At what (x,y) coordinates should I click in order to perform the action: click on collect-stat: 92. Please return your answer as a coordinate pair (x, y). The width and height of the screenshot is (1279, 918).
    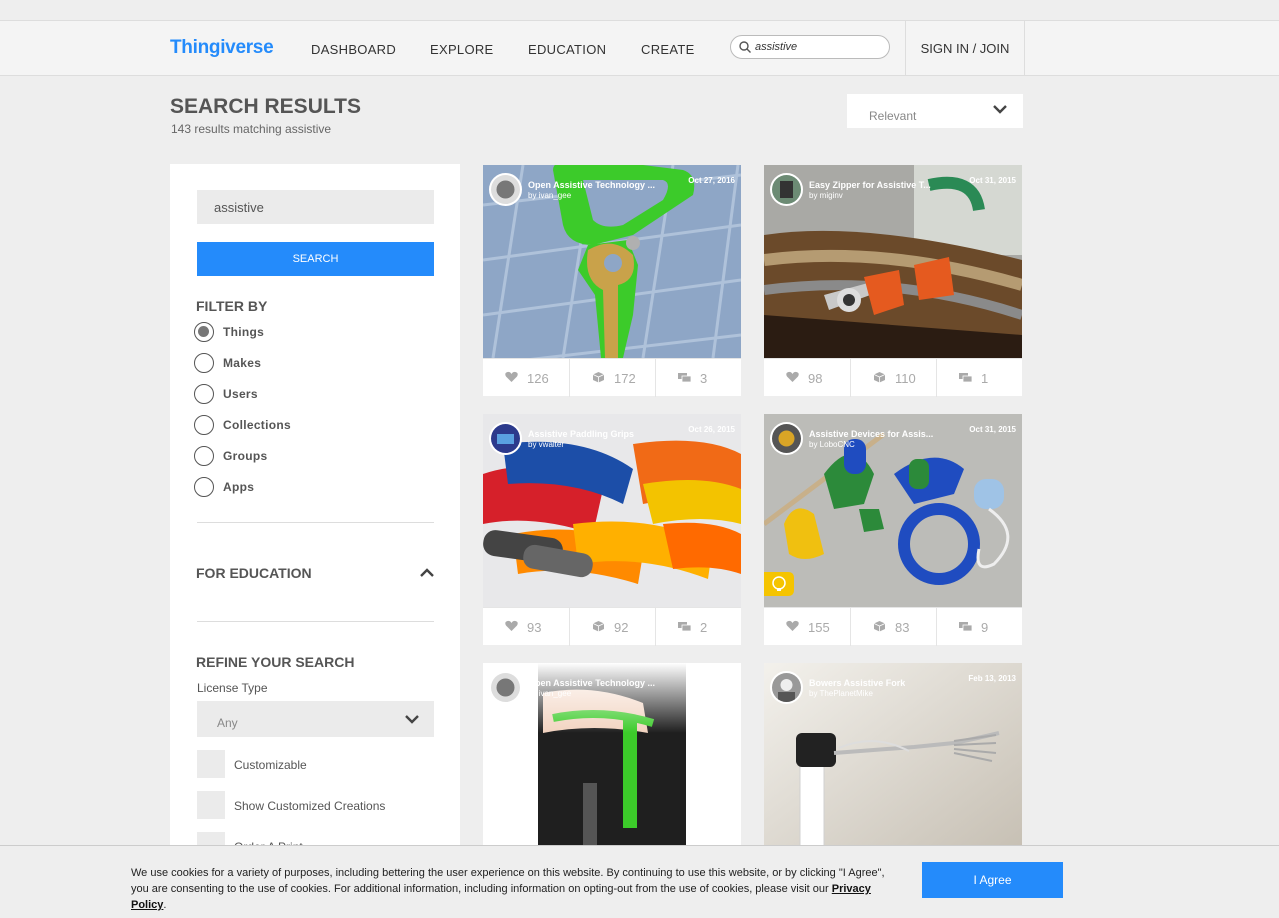
    Looking at the image, I should click on (612, 627).